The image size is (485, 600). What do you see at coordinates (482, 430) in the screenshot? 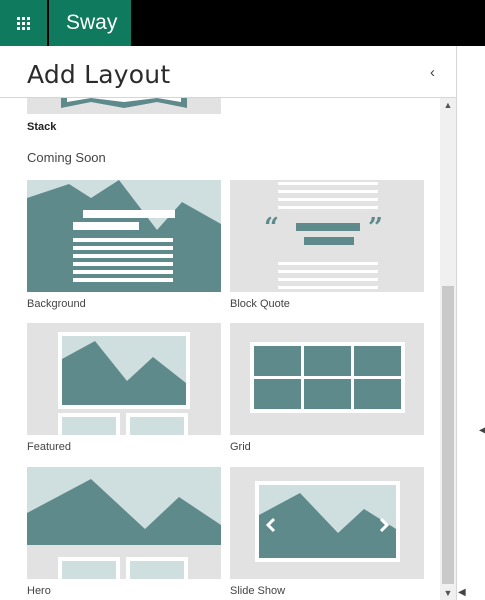
I see `expand-side-icon: ◀` at bounding box center [482, 430].